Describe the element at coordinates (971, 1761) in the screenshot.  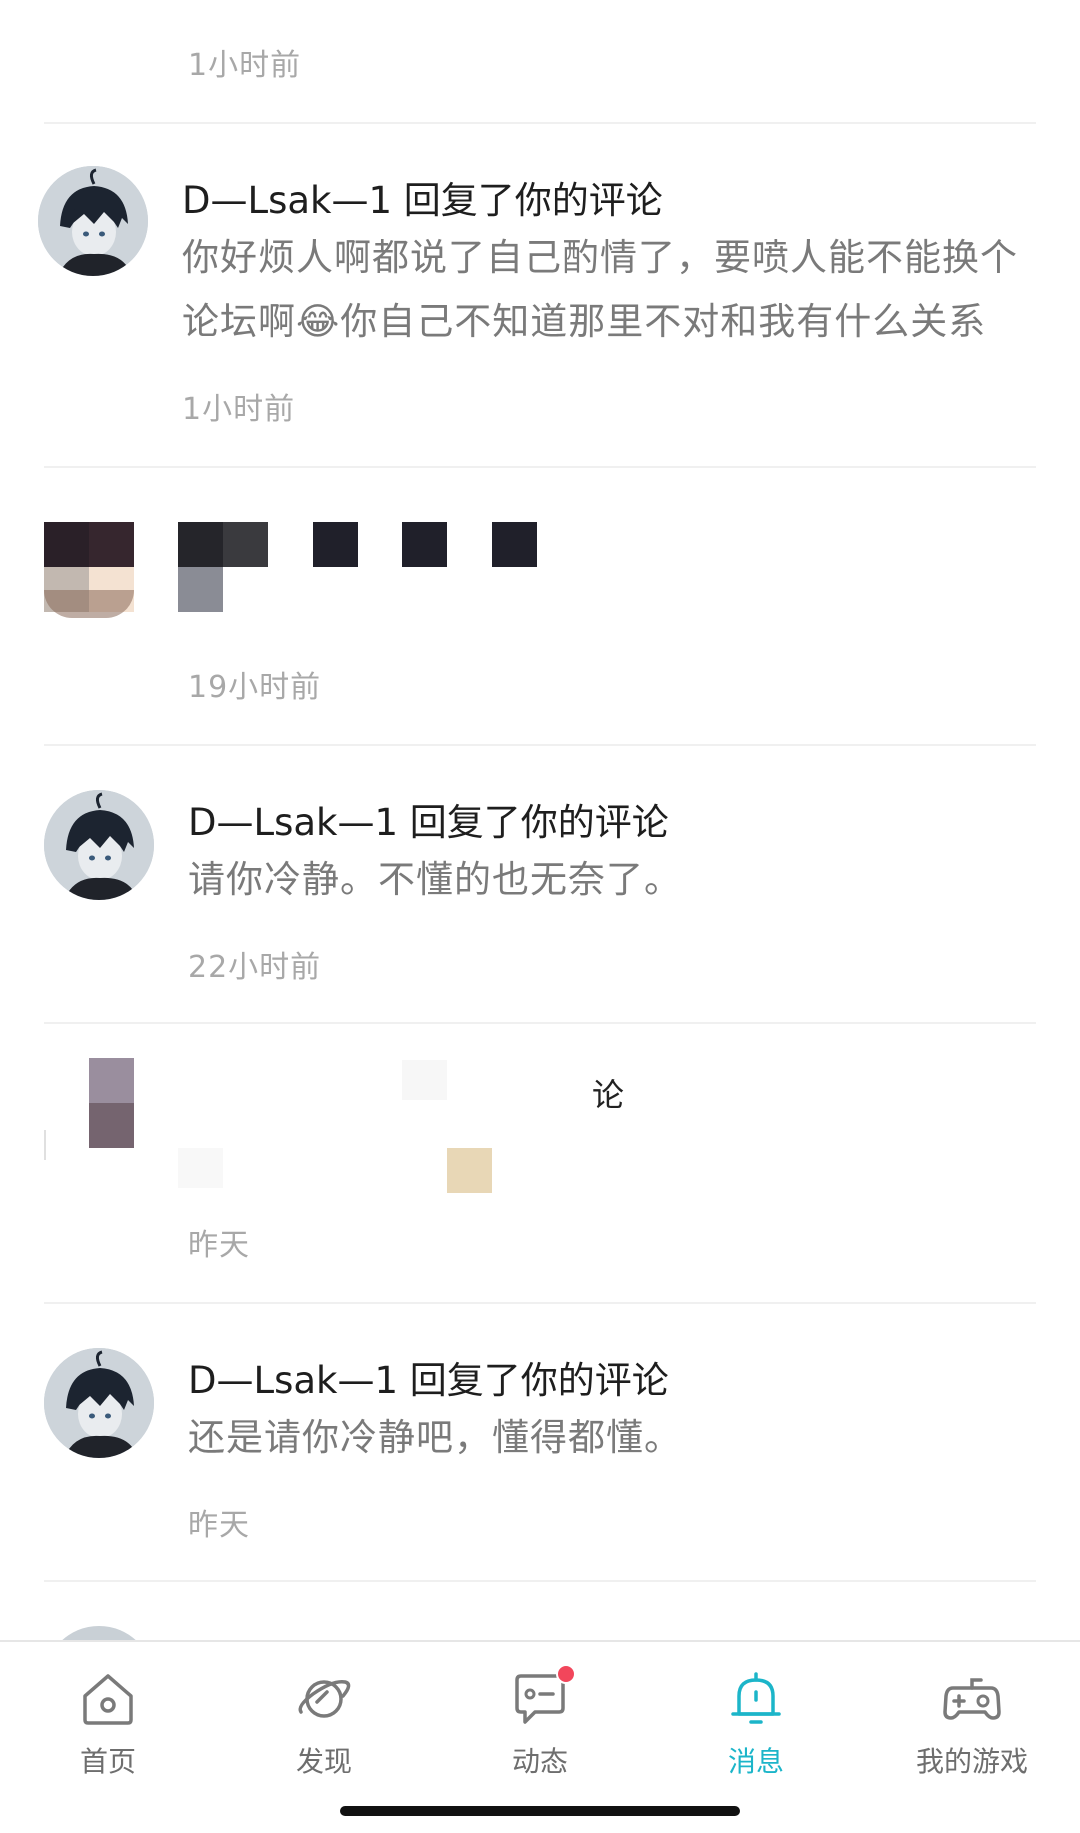
I see `tab-label: 我的游戏` at that location.